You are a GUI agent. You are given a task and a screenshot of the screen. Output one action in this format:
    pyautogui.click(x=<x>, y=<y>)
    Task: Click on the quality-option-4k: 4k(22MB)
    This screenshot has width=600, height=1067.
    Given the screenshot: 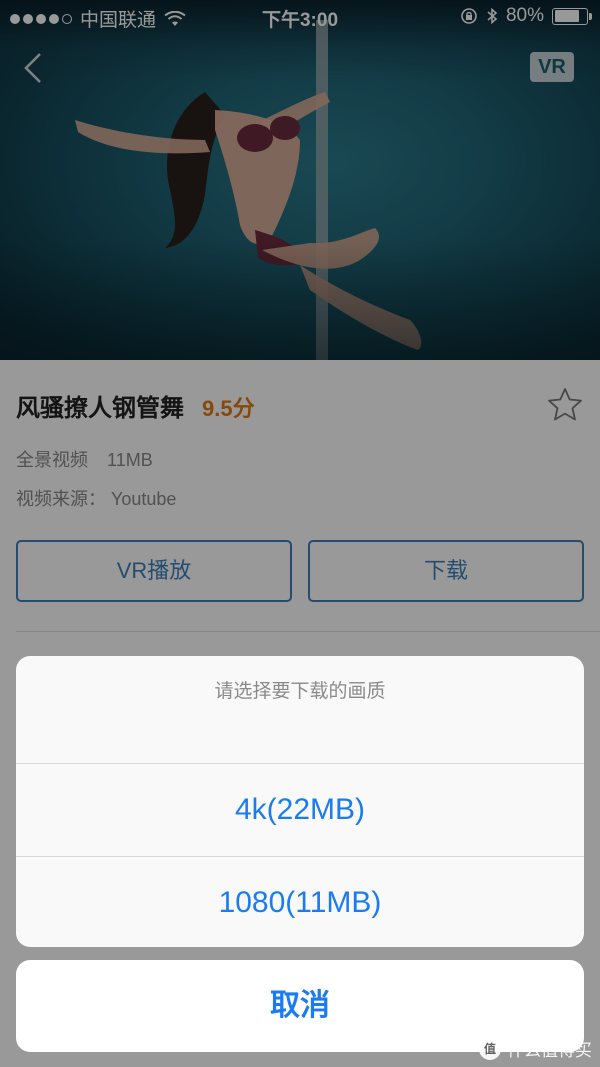 What is the action you would take?
    pyautogui.click(x=300, y=810)
    